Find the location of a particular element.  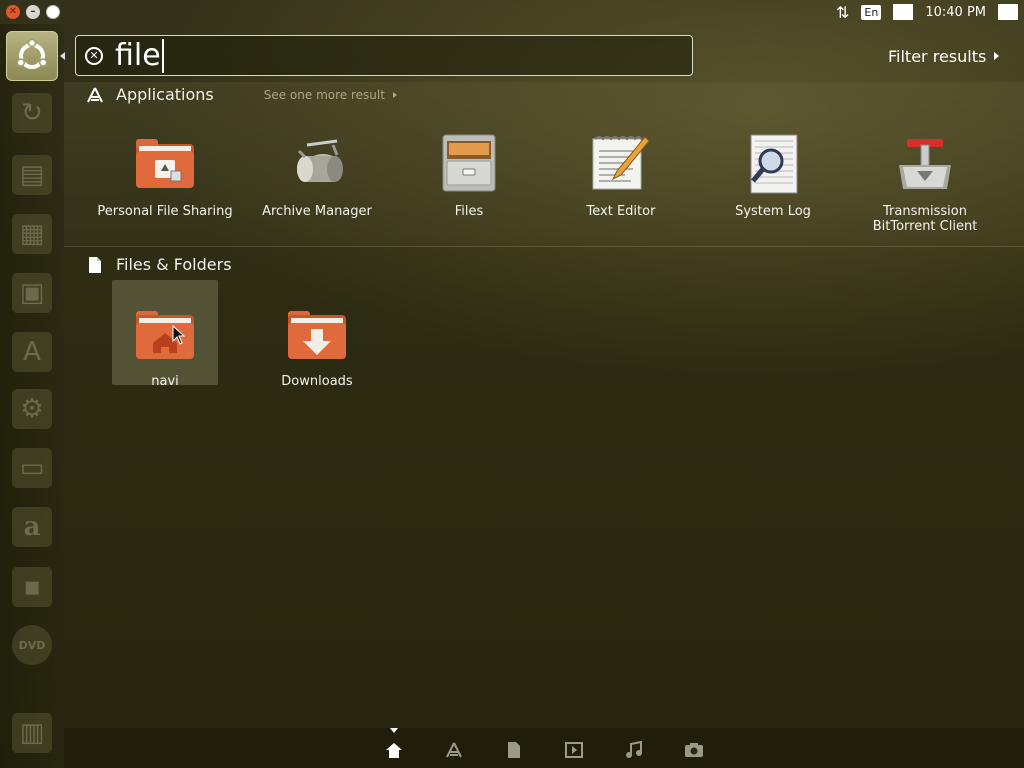

filter-results-button: Filter results is located at coordinates (944, 56).